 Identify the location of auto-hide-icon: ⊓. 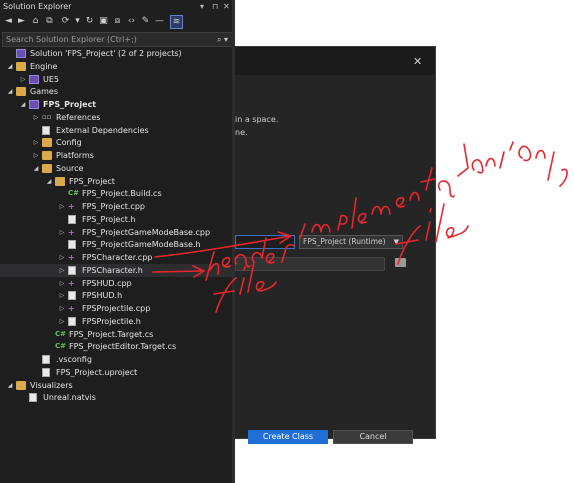
(215, 6).